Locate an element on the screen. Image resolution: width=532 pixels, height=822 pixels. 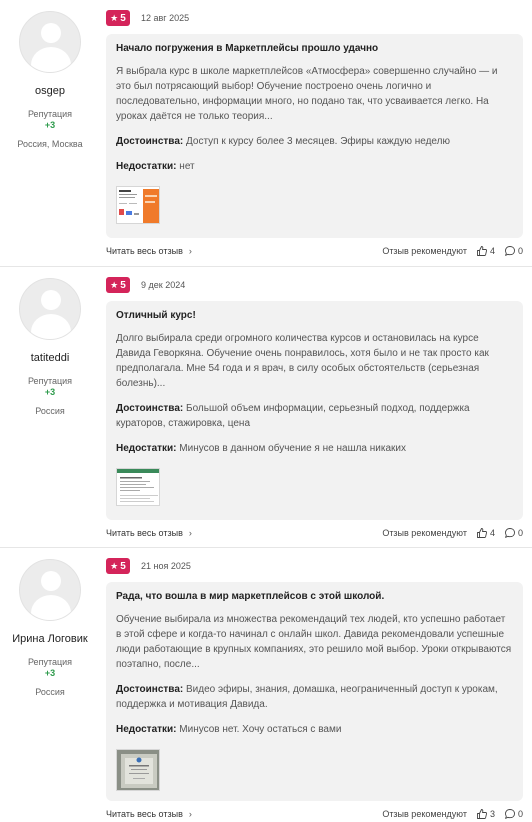
username: osgep is located at coordinates (50, 91).